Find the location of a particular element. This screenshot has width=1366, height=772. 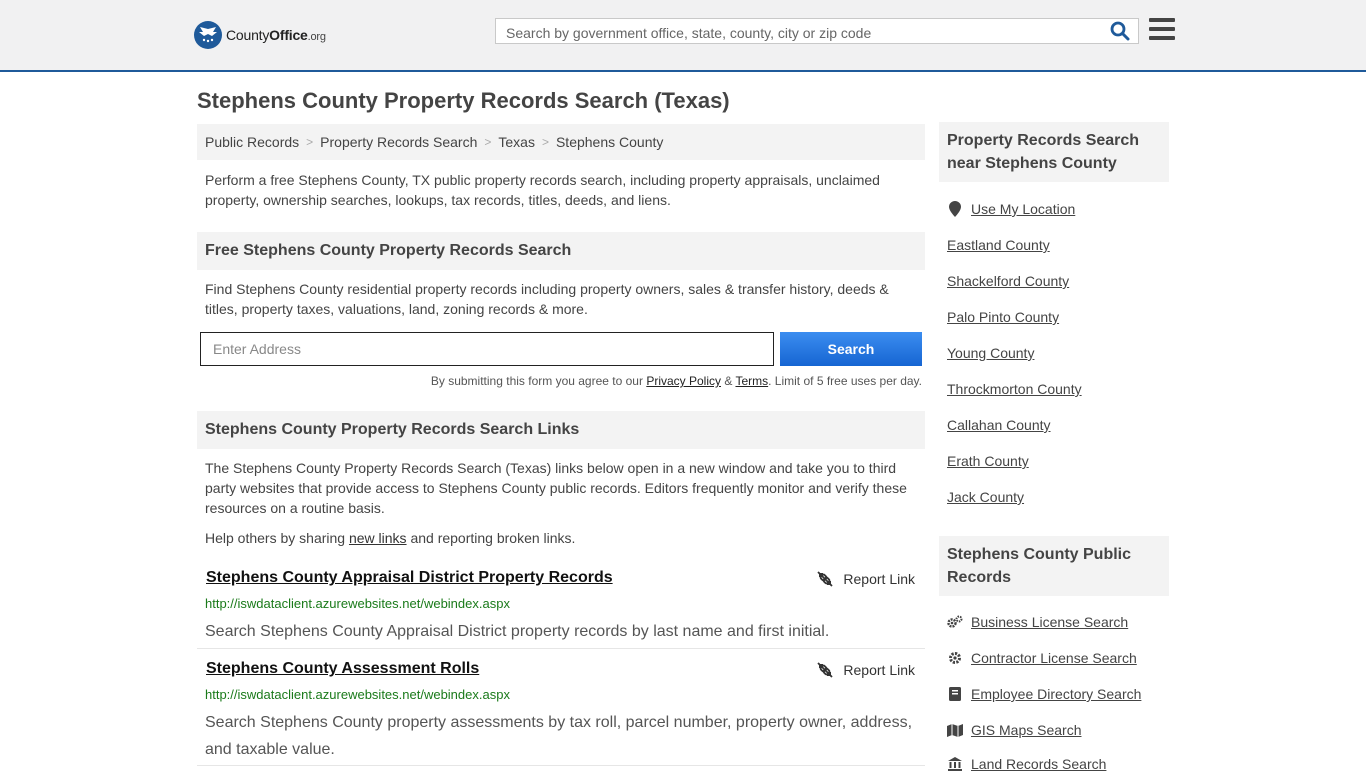

use-my-location: Use My Location is located at coordinates (1011, 209).